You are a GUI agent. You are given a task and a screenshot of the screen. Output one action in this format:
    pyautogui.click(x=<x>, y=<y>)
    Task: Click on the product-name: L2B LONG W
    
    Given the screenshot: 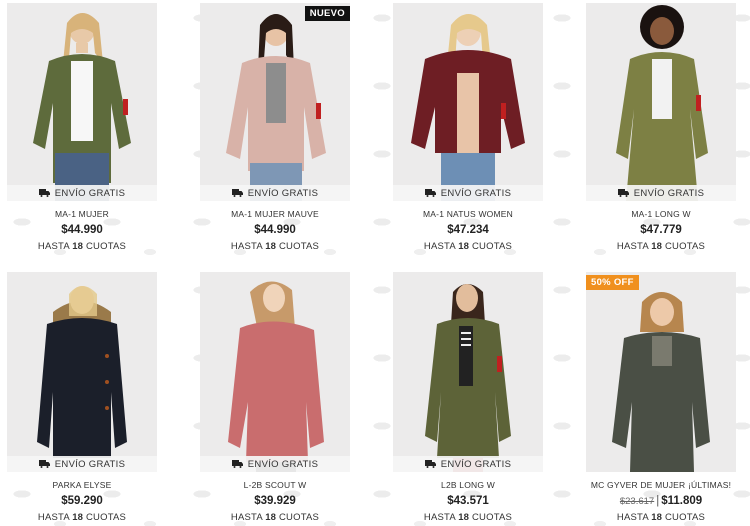 What is the action you would take?
    pyautogui.click(x=468, y=486)
    